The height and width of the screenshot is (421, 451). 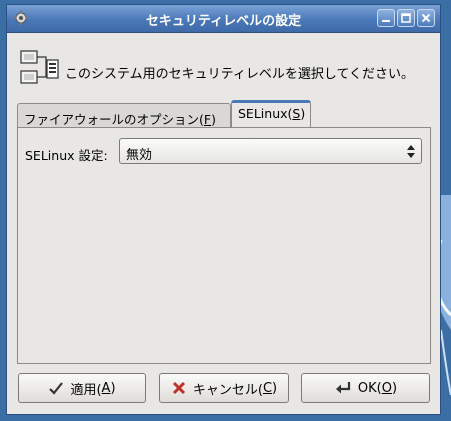 I want to click on selinux-setting-label: SELinux 設定:, so click(x=66, y=155).